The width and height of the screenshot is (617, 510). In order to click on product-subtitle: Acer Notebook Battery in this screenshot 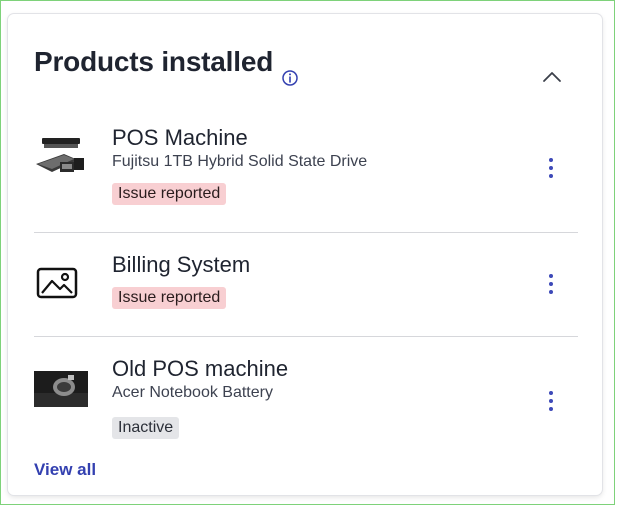, I will do `click(192, 392)`.